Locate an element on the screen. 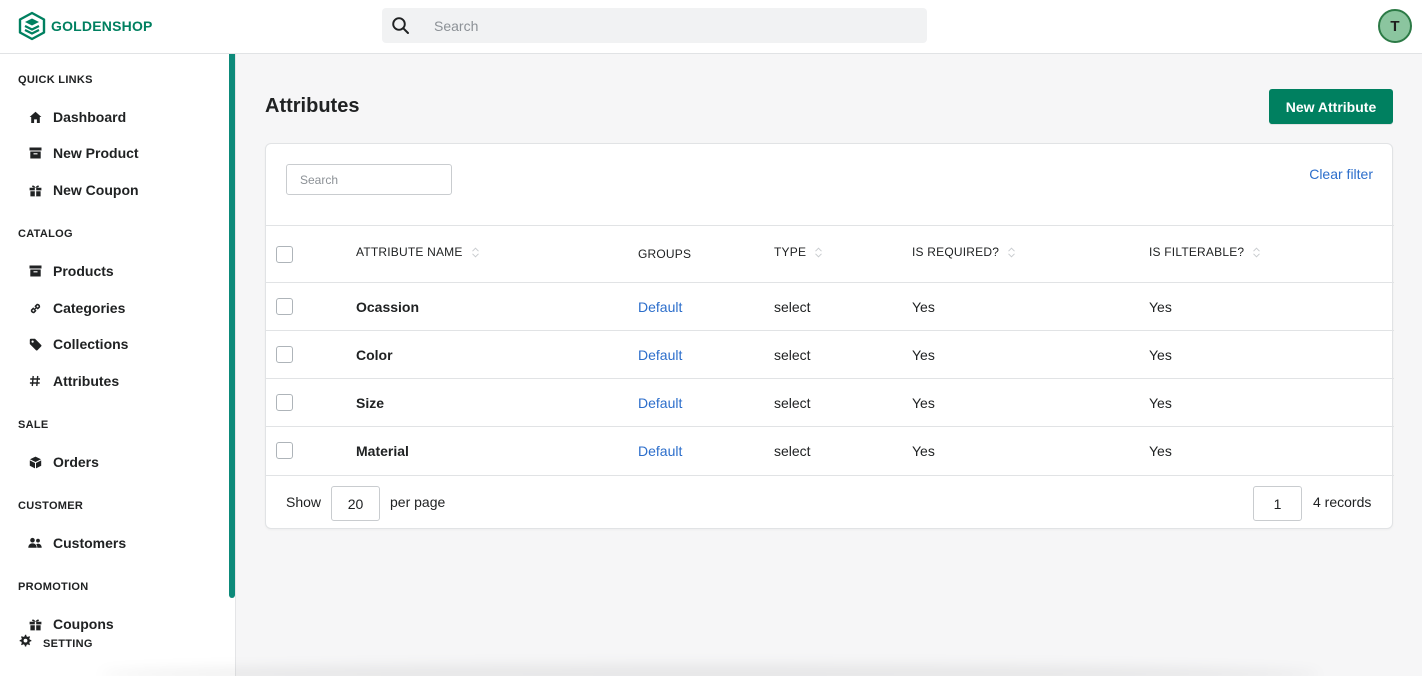  column-header-type: TYPE is located at coordinates (798, 252).